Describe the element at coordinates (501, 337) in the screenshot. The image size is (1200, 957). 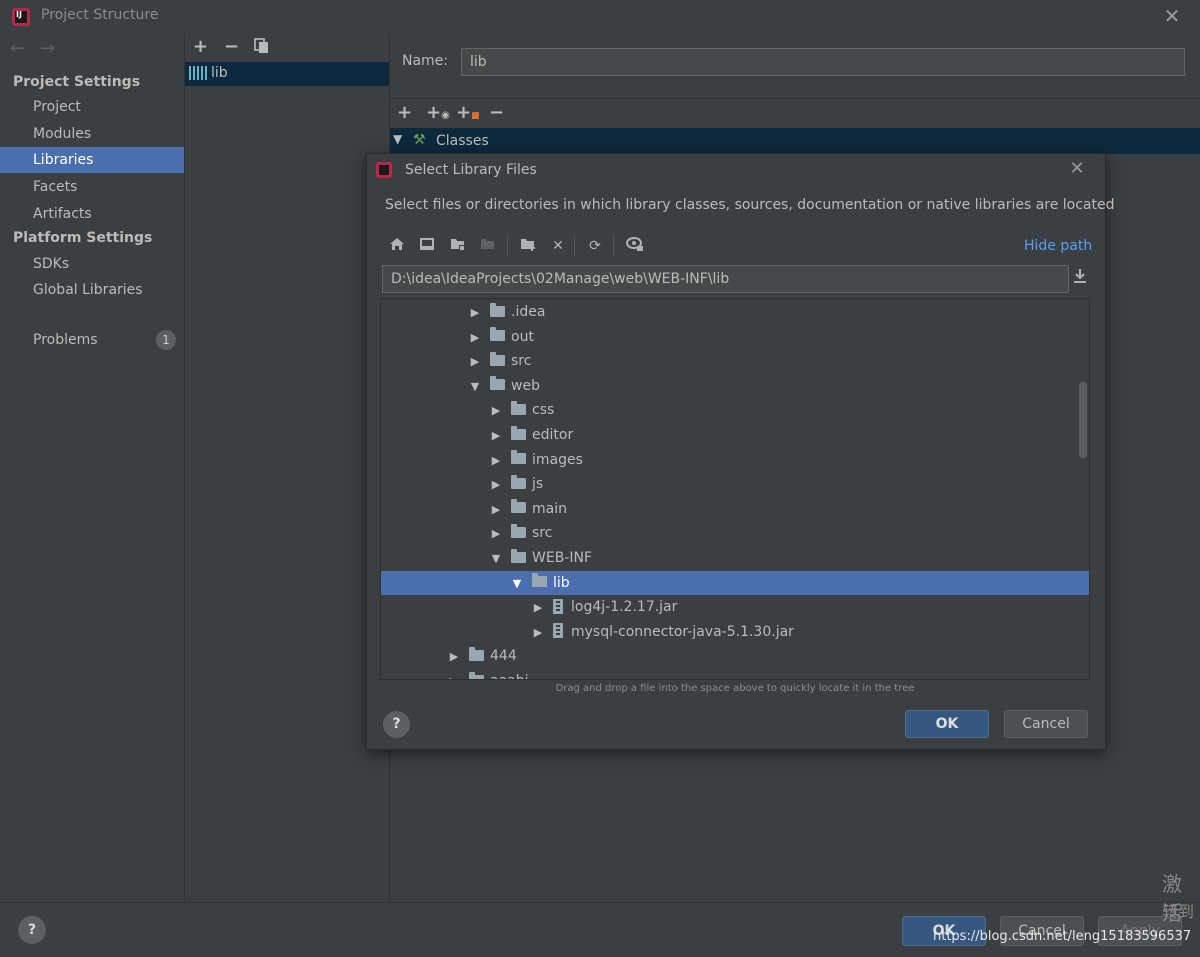
I see `tree-row-content: ▶ out` at that location.